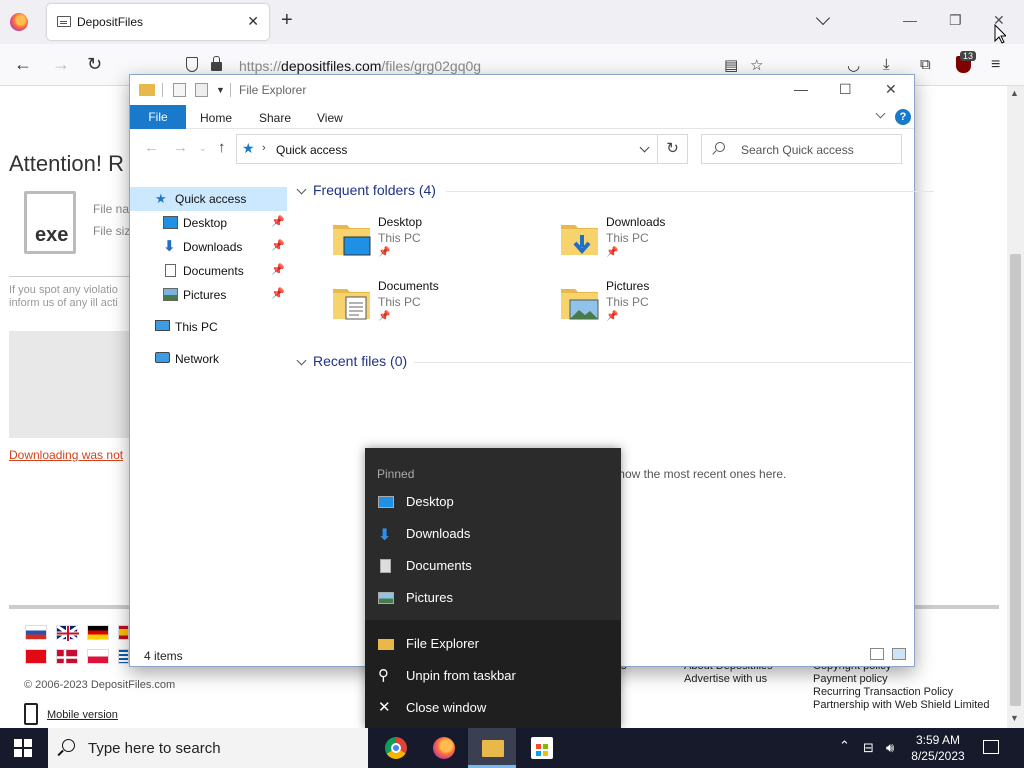  What do you see at coordinates (901, 705) in the screenshot?
I see `footer-link-partnership: Partnership with Web Shield Limited` at bounding box center [901, 705].